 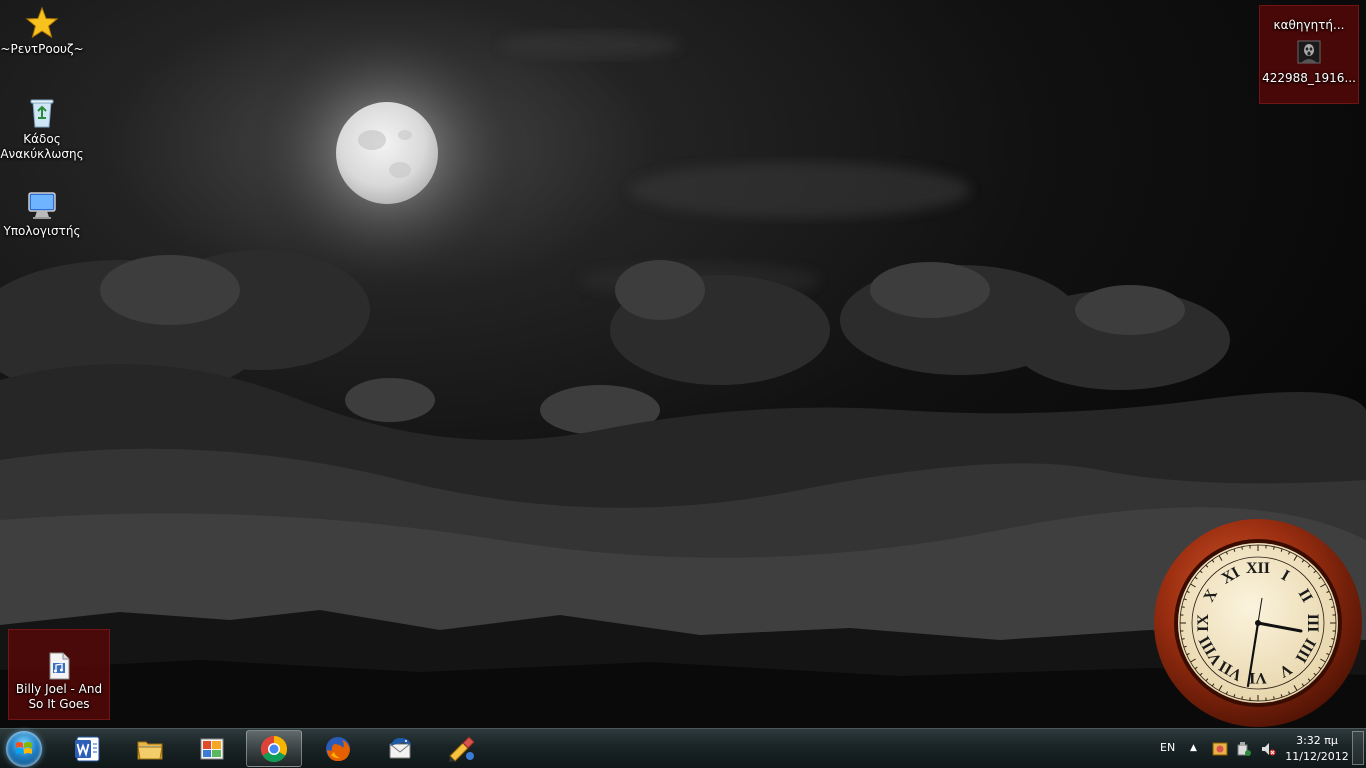 I want to click on clock-numeral: VI, so click(x=1258, y=677).